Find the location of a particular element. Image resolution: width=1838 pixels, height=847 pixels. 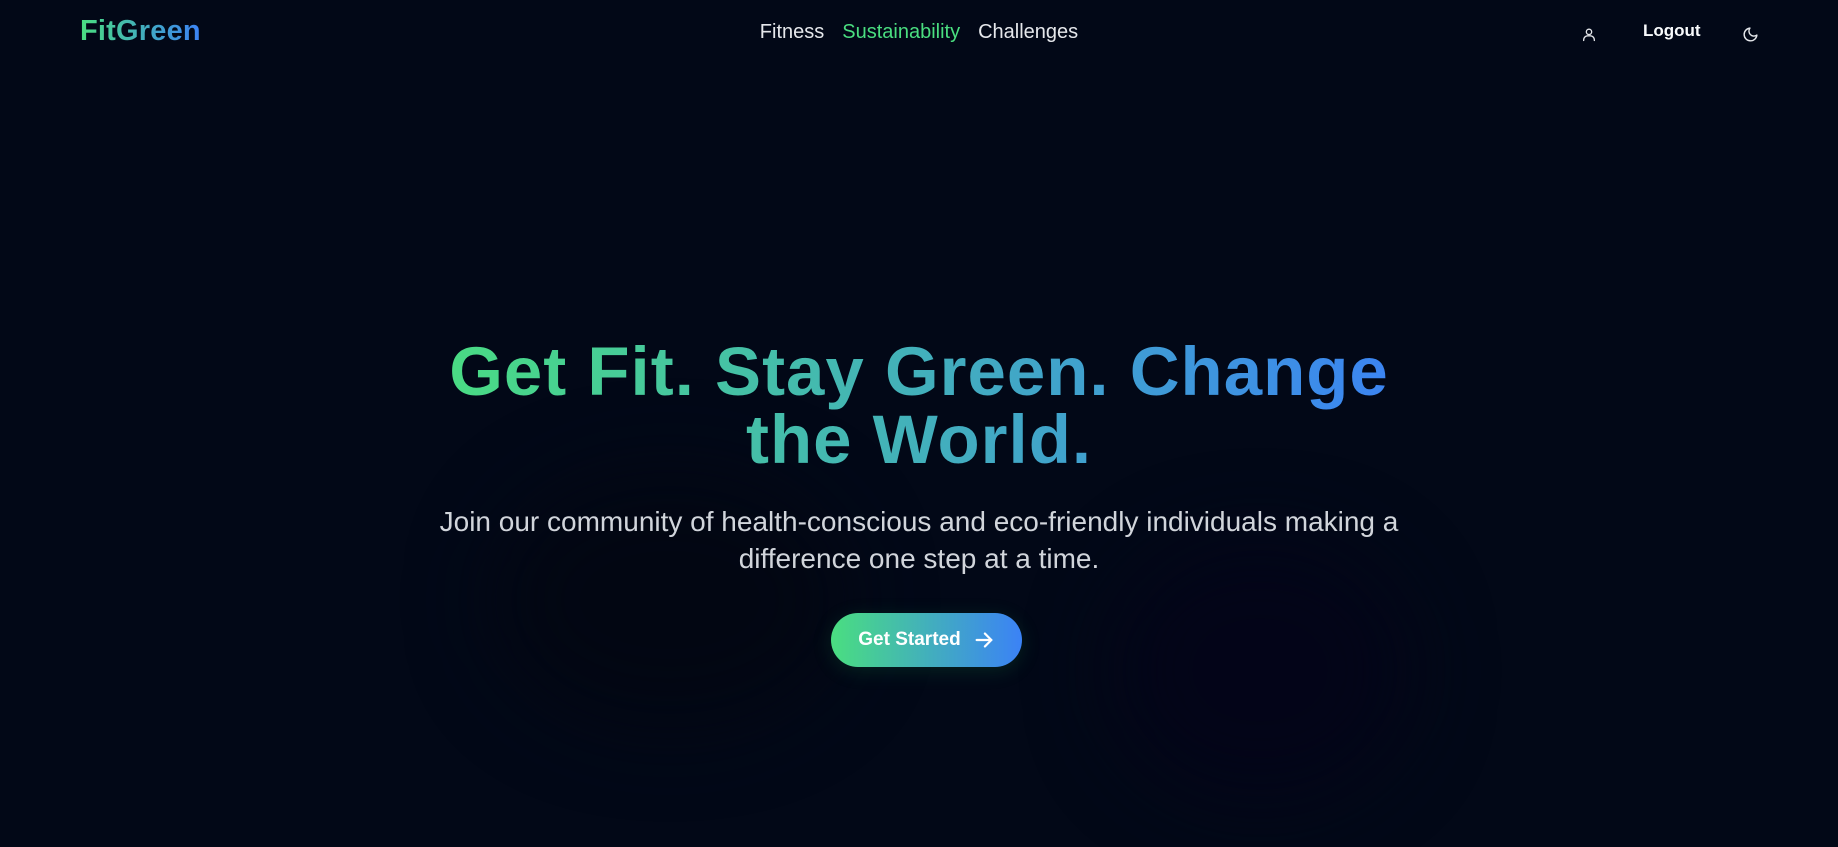

hero-title: Get Fit. Stay Green. Change the World. is located at coordinates (919, 405).